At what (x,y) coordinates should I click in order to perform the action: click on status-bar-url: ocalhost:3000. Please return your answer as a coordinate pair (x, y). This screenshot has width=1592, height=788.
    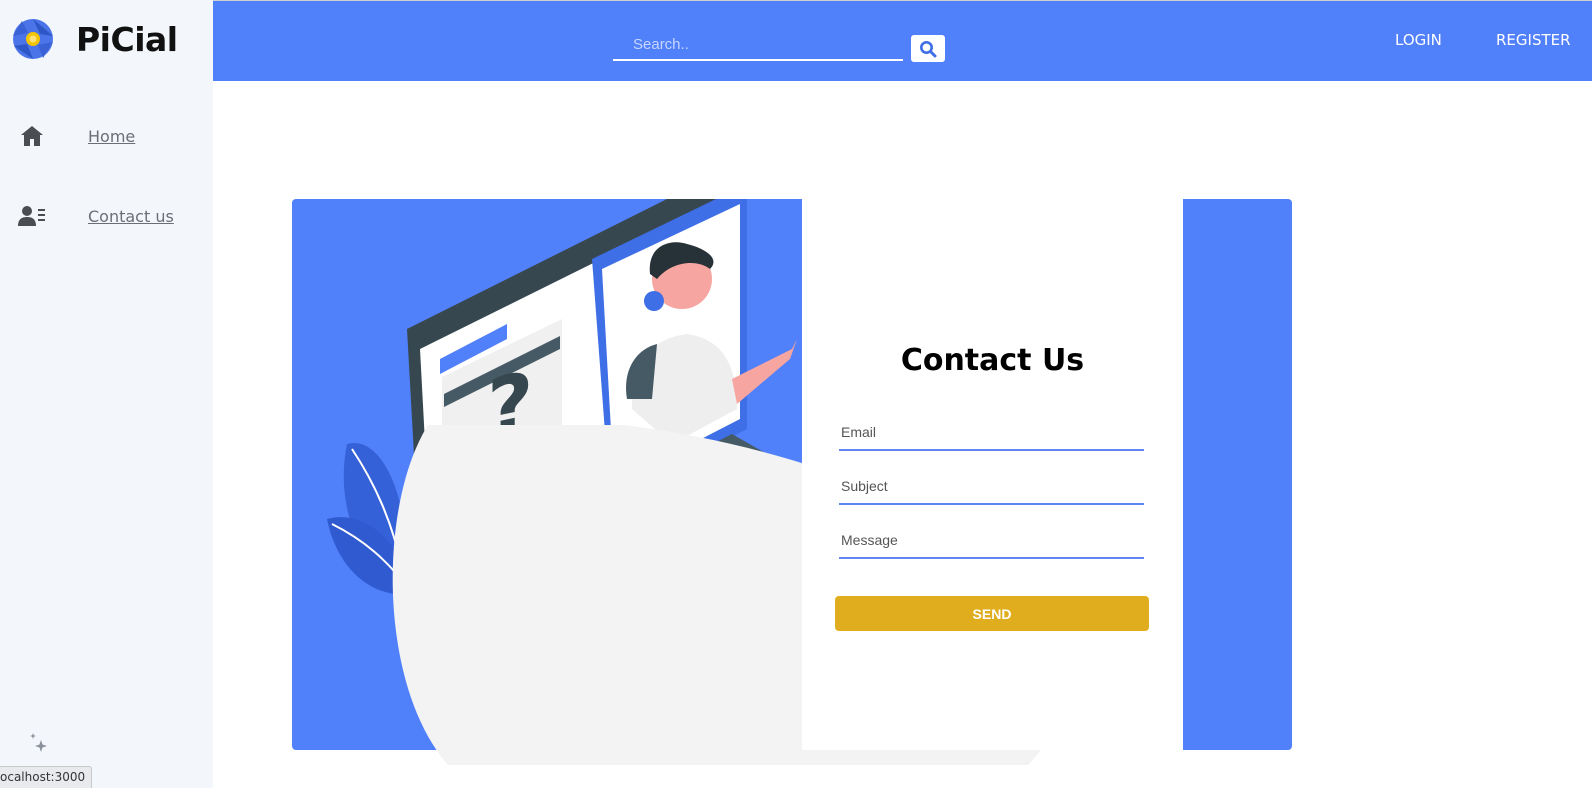
    Looking at the image, I should click on (46, 777).